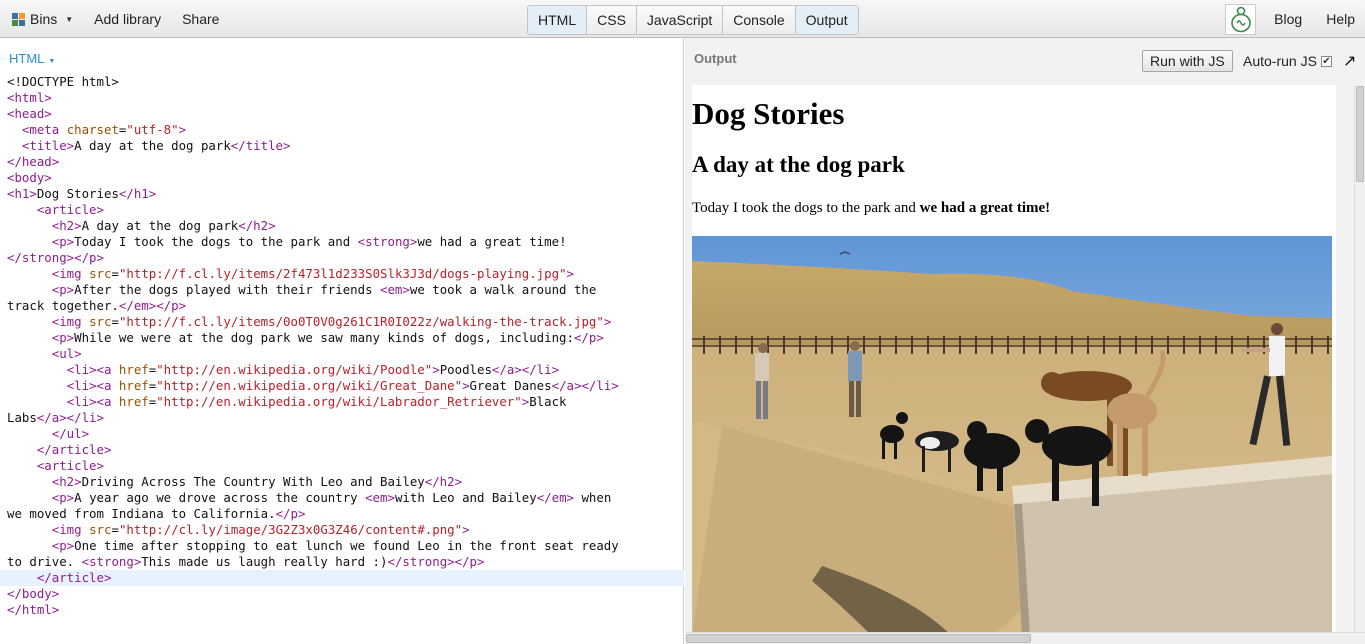  Describe the element at coordinates (1360, 134) in the screenshot. I see `vertical-scroll-thumb` at that location.